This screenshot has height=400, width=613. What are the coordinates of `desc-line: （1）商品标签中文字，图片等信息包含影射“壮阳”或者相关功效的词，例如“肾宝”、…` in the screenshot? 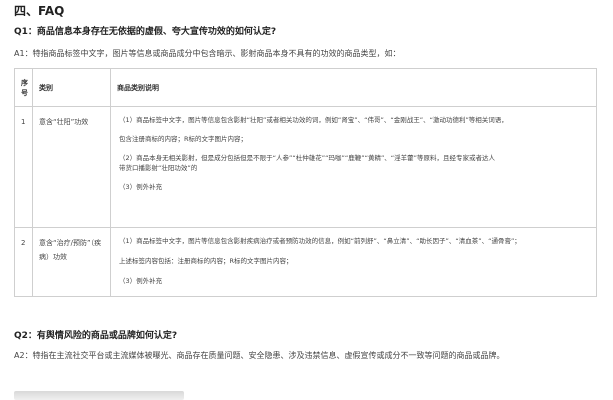 It's located at (313, 120).